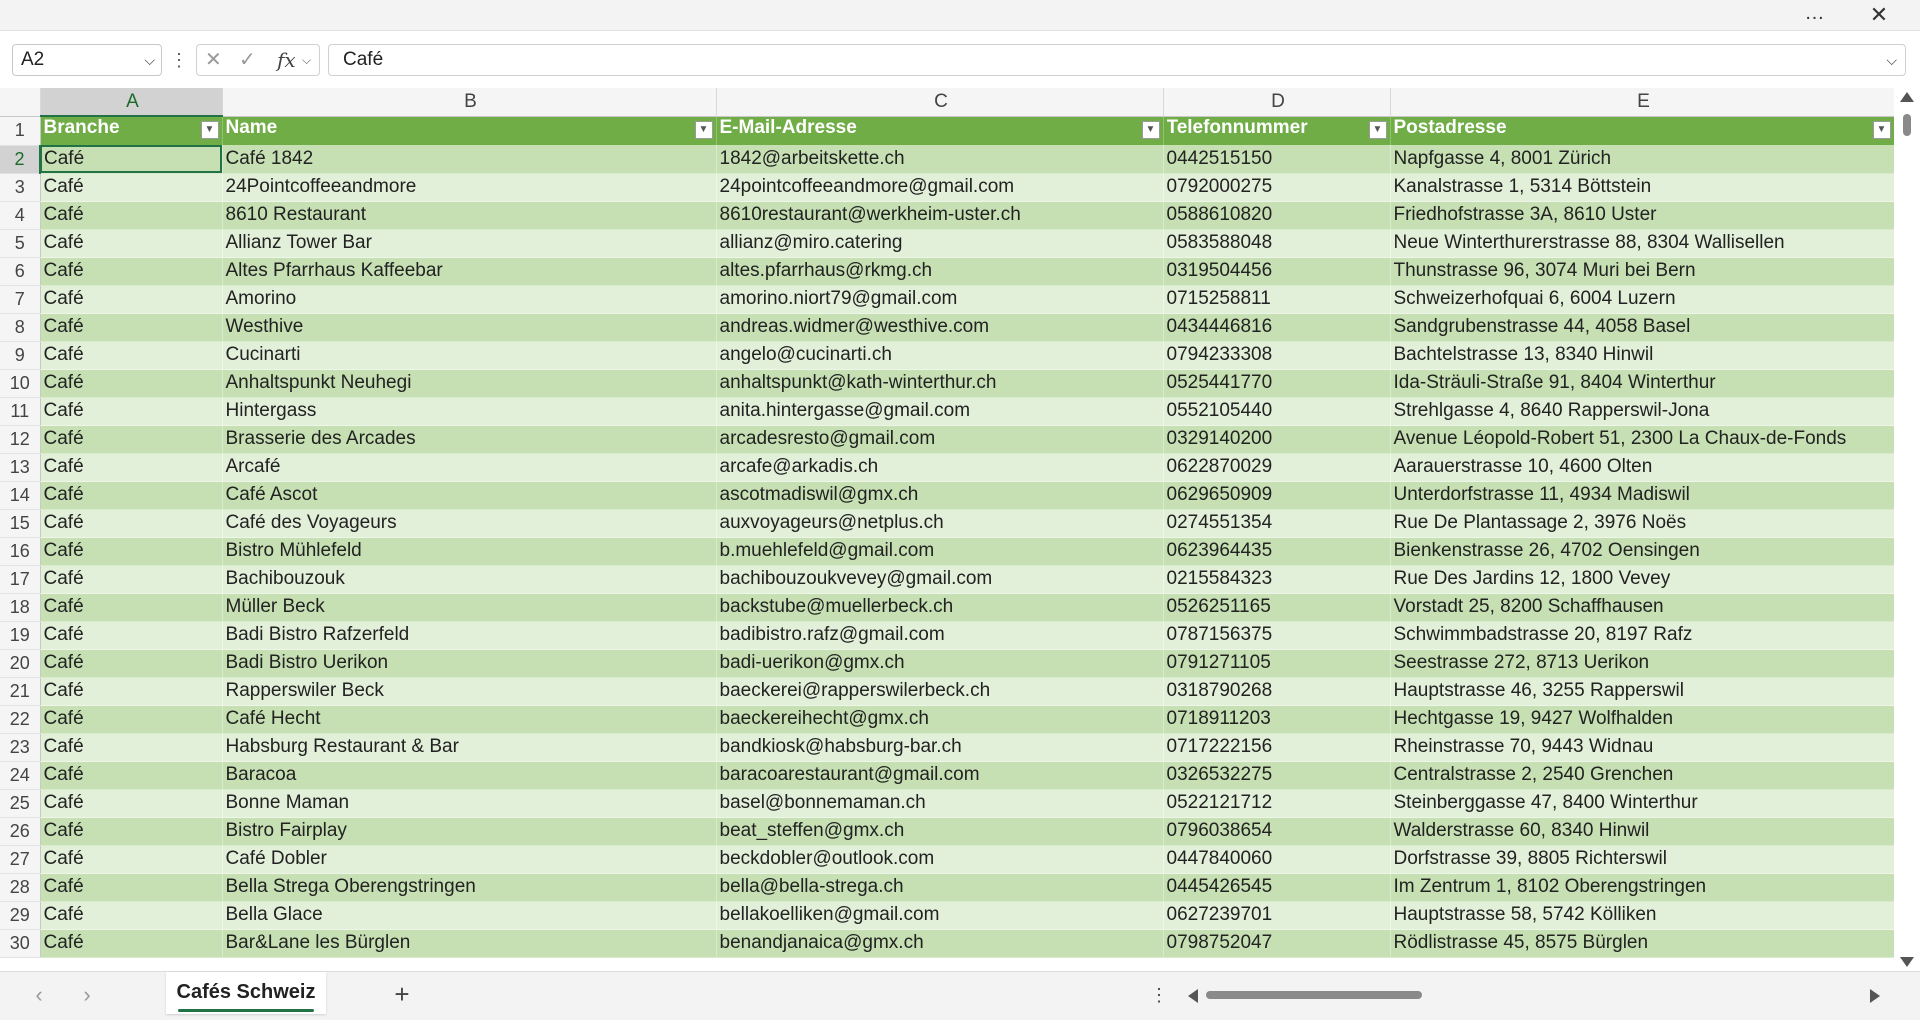 This screenshot has height=1020, width=1920. I want to click on table-cell: 8610 Restaurant, so click(469, 215).